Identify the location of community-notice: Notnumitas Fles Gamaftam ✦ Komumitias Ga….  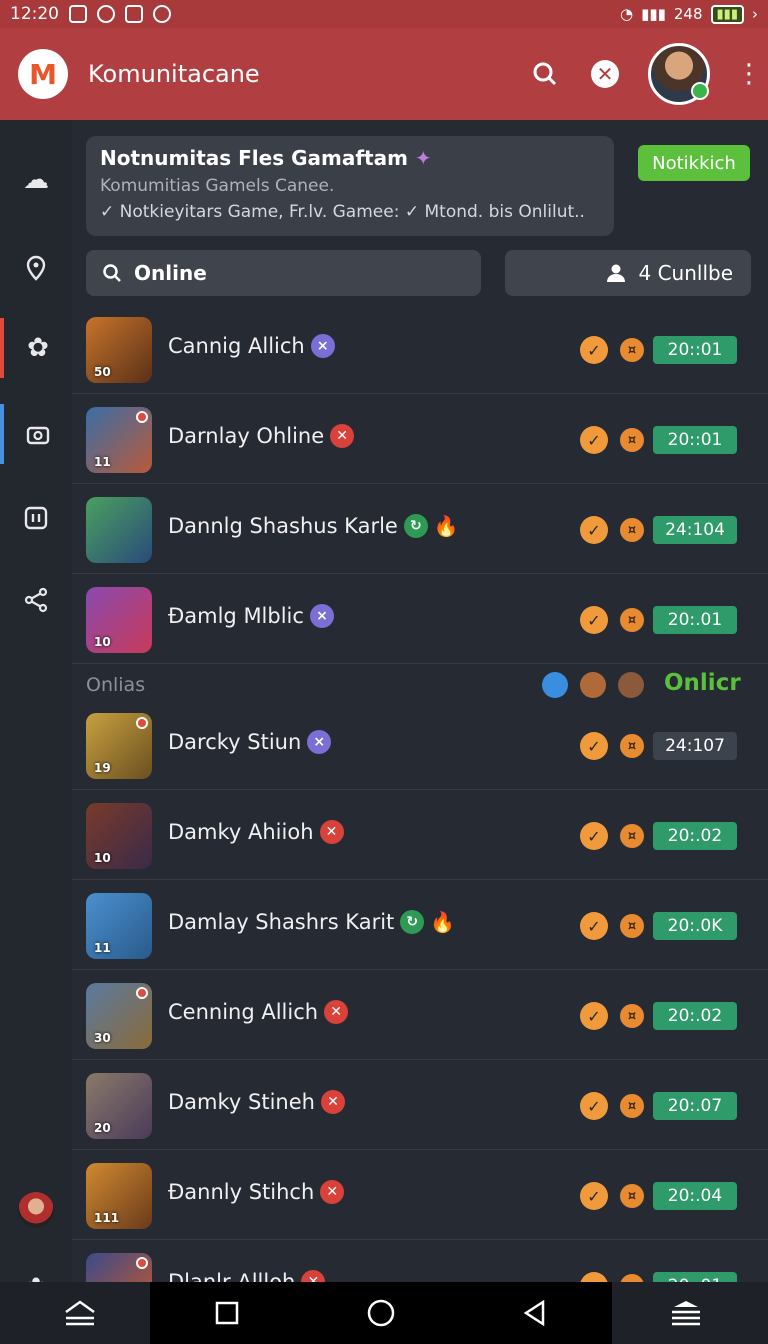
(350, 186).